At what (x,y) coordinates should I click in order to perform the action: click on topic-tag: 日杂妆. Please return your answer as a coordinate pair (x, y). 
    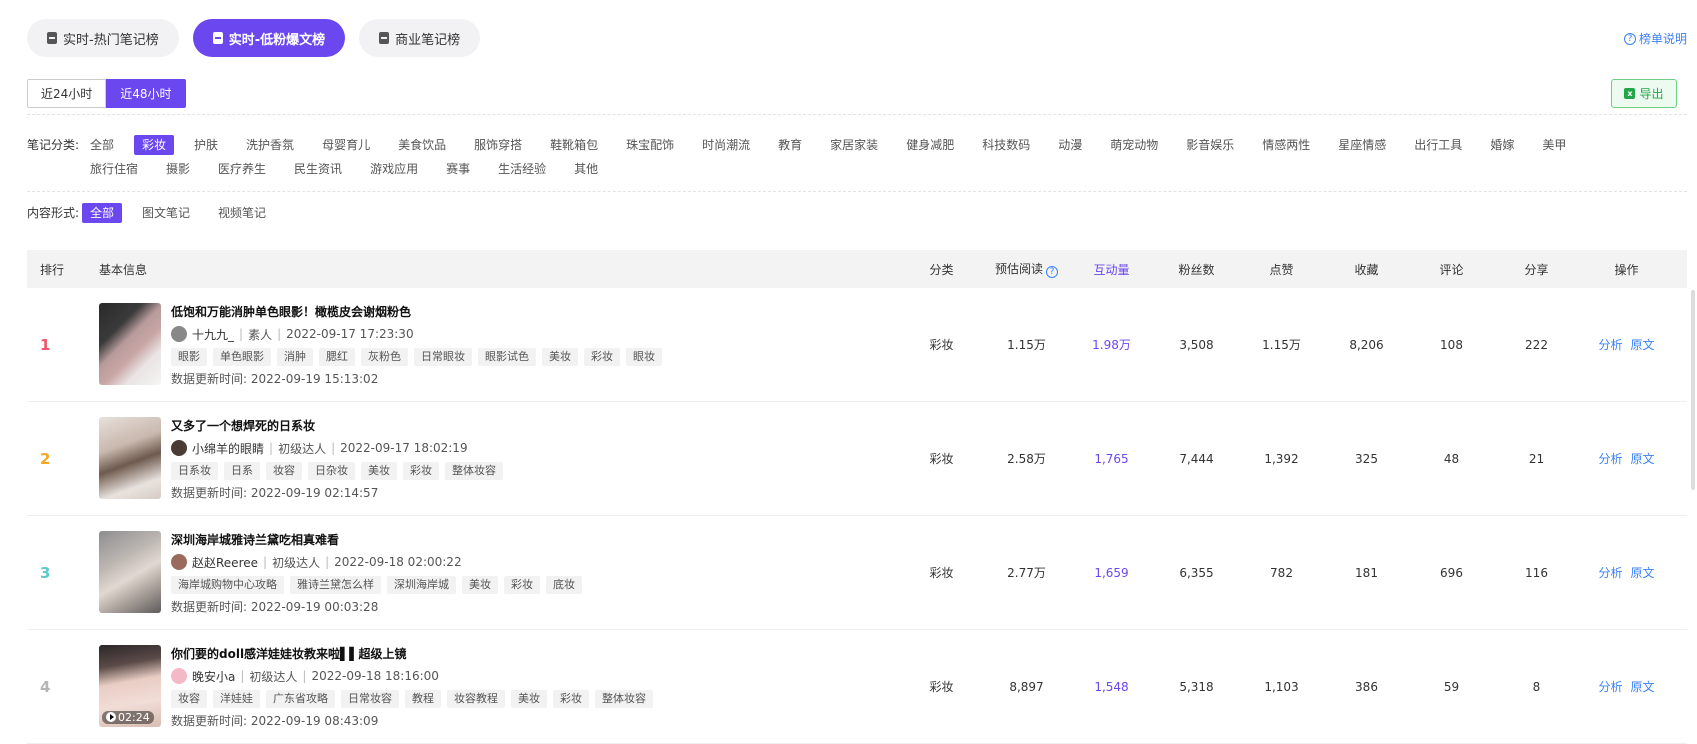
    Looking at the image, I should click on (331, 470).